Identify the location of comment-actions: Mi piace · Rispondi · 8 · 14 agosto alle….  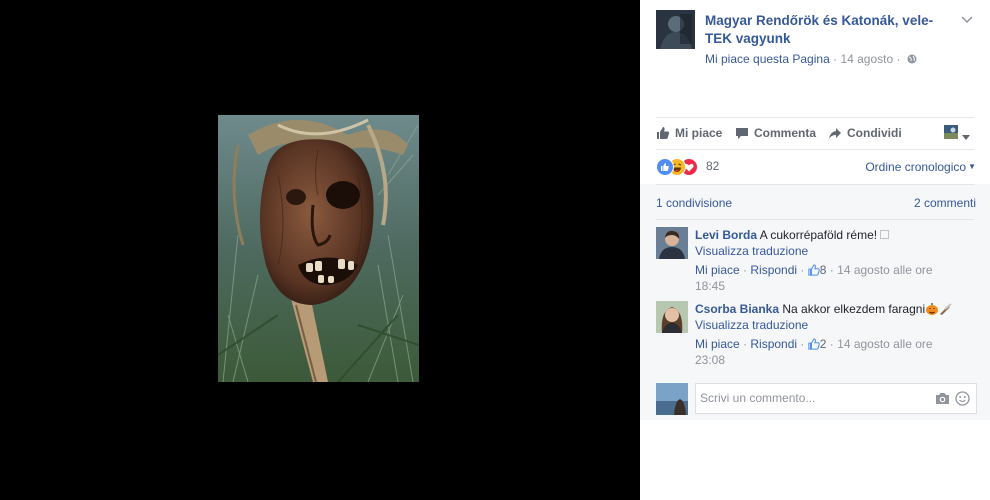
(814, 270).